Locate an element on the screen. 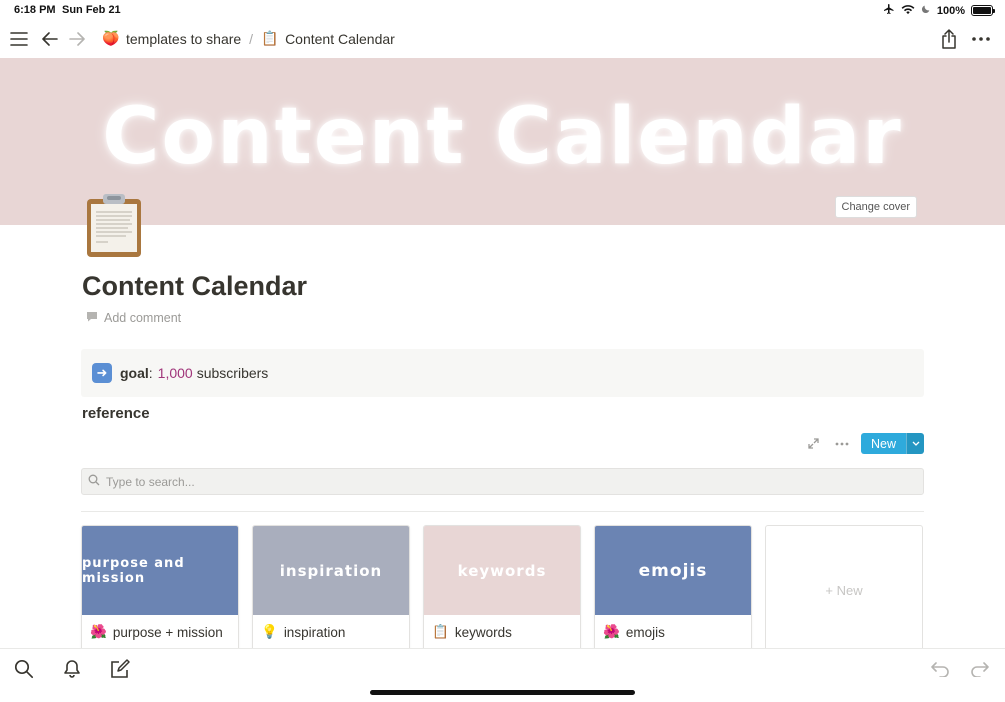 Image resolution: width=1005 pixels, height=702 pixels. database-toolbar: New is located at coordinates (864, 443).